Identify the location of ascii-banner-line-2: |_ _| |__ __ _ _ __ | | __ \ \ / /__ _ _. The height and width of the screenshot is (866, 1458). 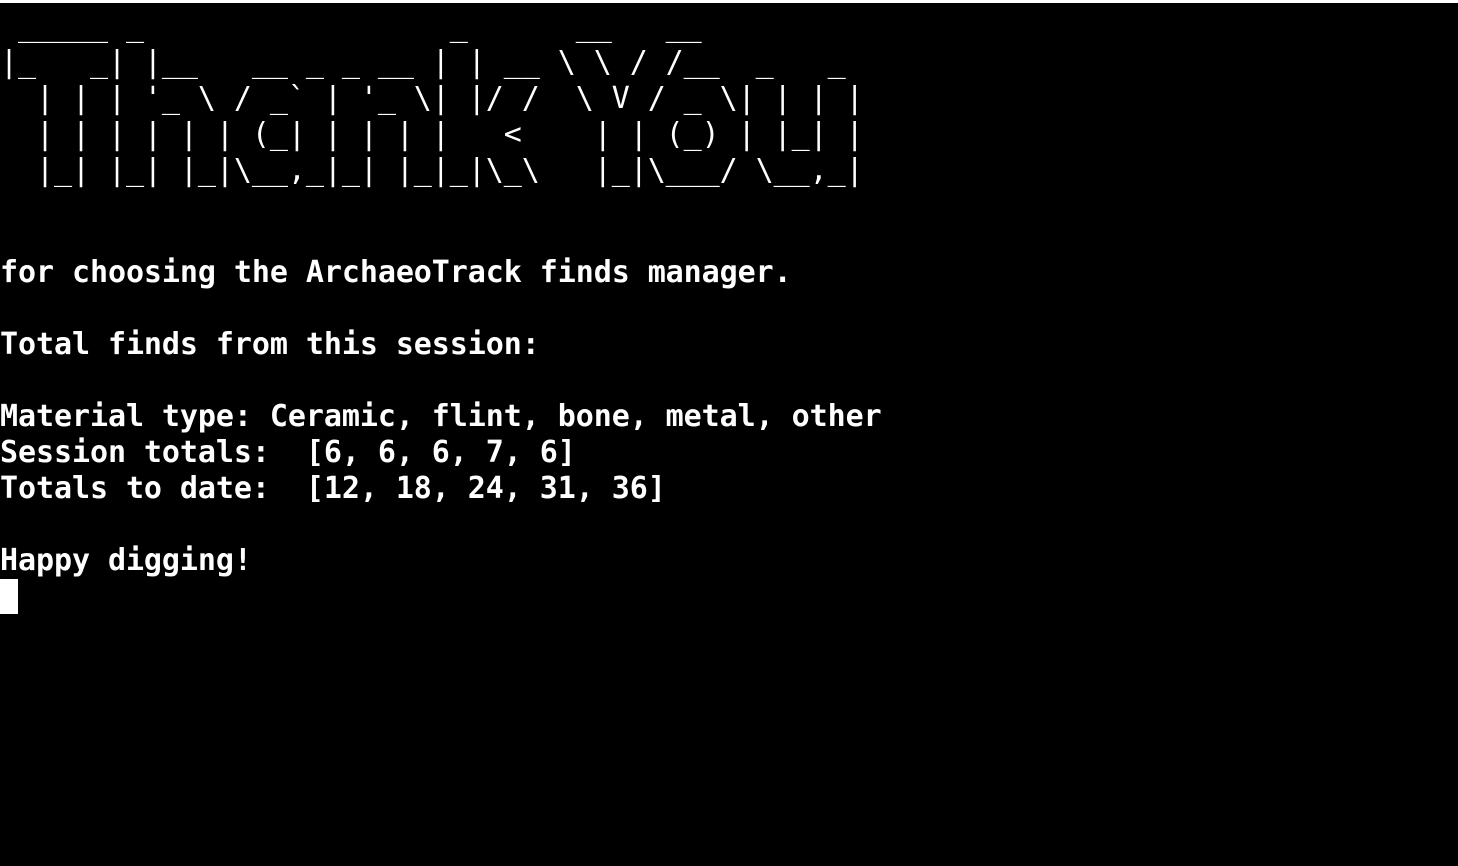
(423, 62).